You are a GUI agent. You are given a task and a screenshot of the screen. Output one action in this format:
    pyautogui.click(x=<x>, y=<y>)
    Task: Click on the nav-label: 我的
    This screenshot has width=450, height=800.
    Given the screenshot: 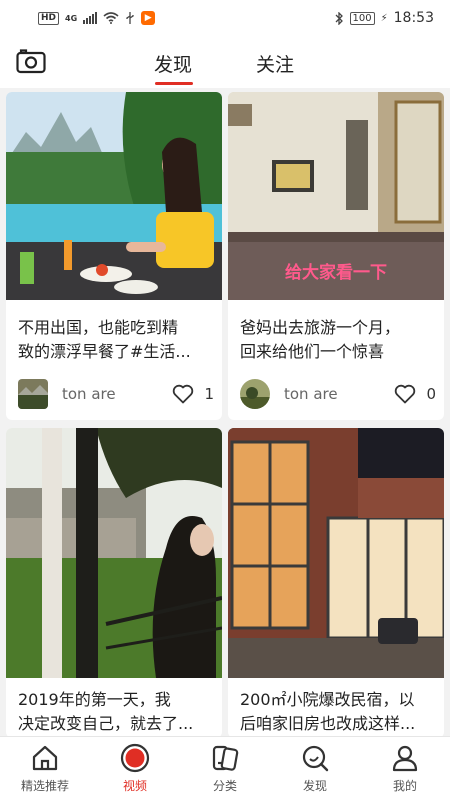 What is the action you would take?
    pyautogui.click(x=404, y=786)
    